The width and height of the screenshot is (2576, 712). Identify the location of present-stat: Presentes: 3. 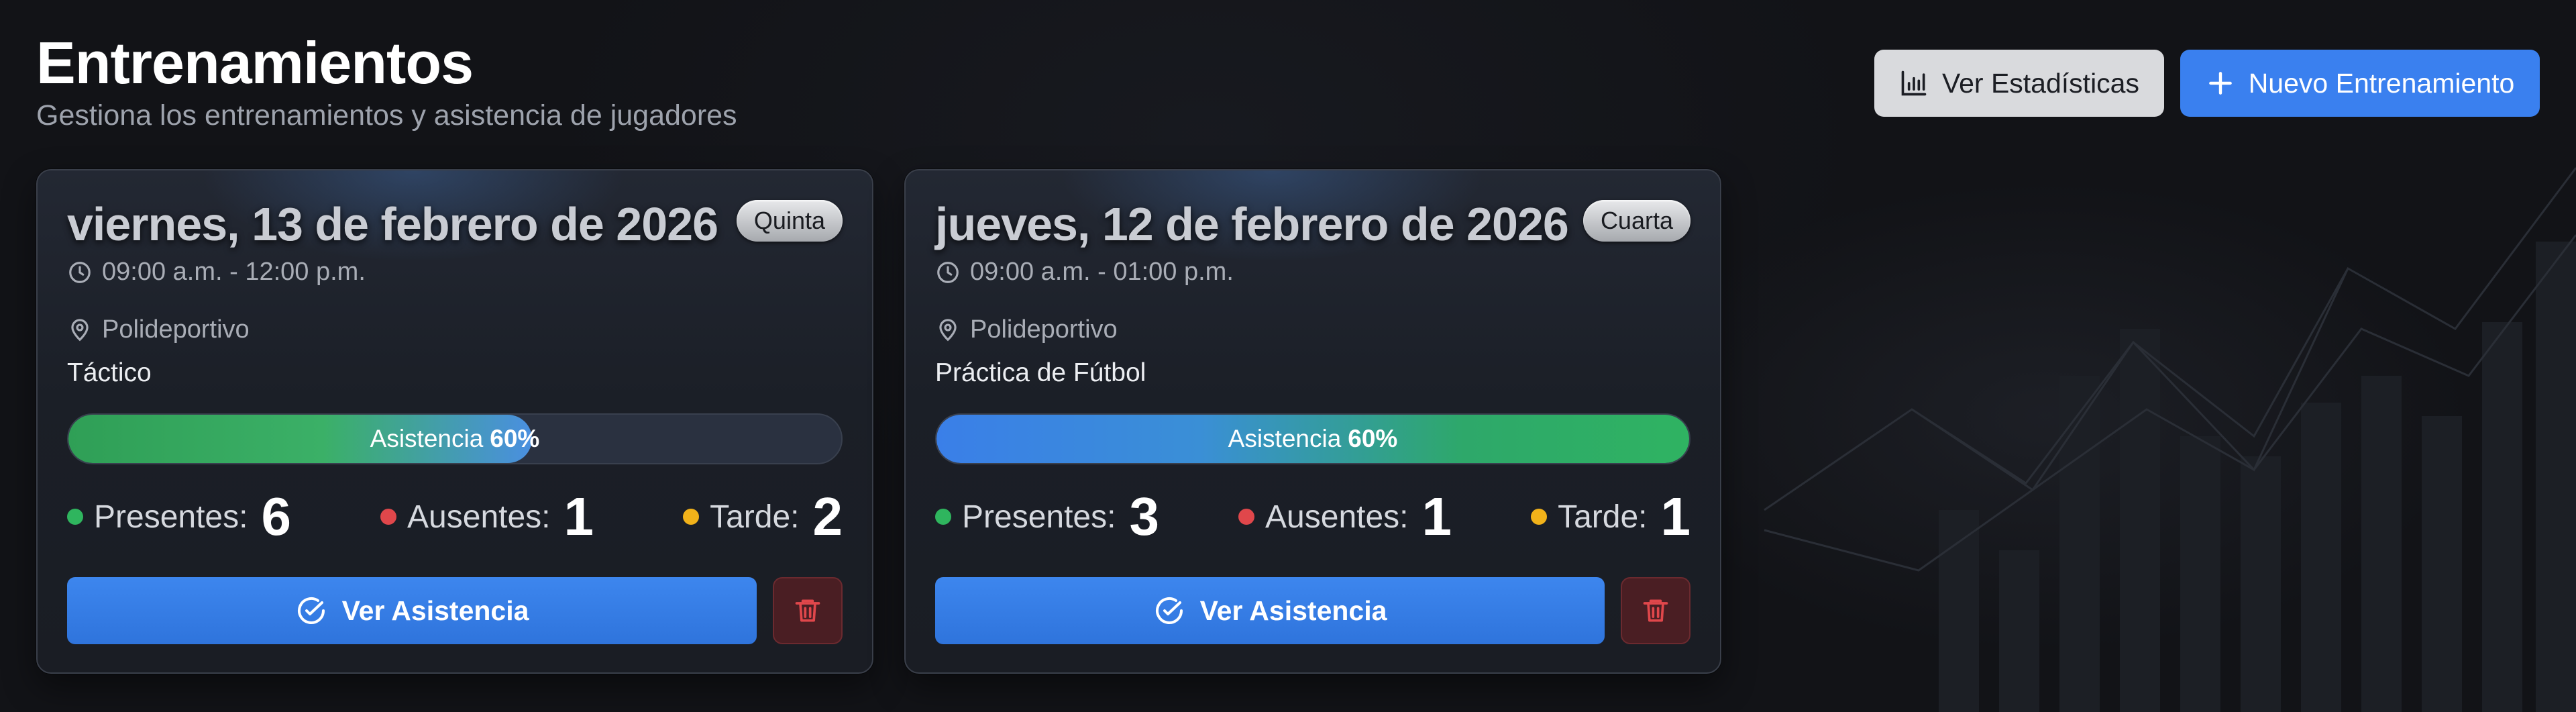
(1047, 517).